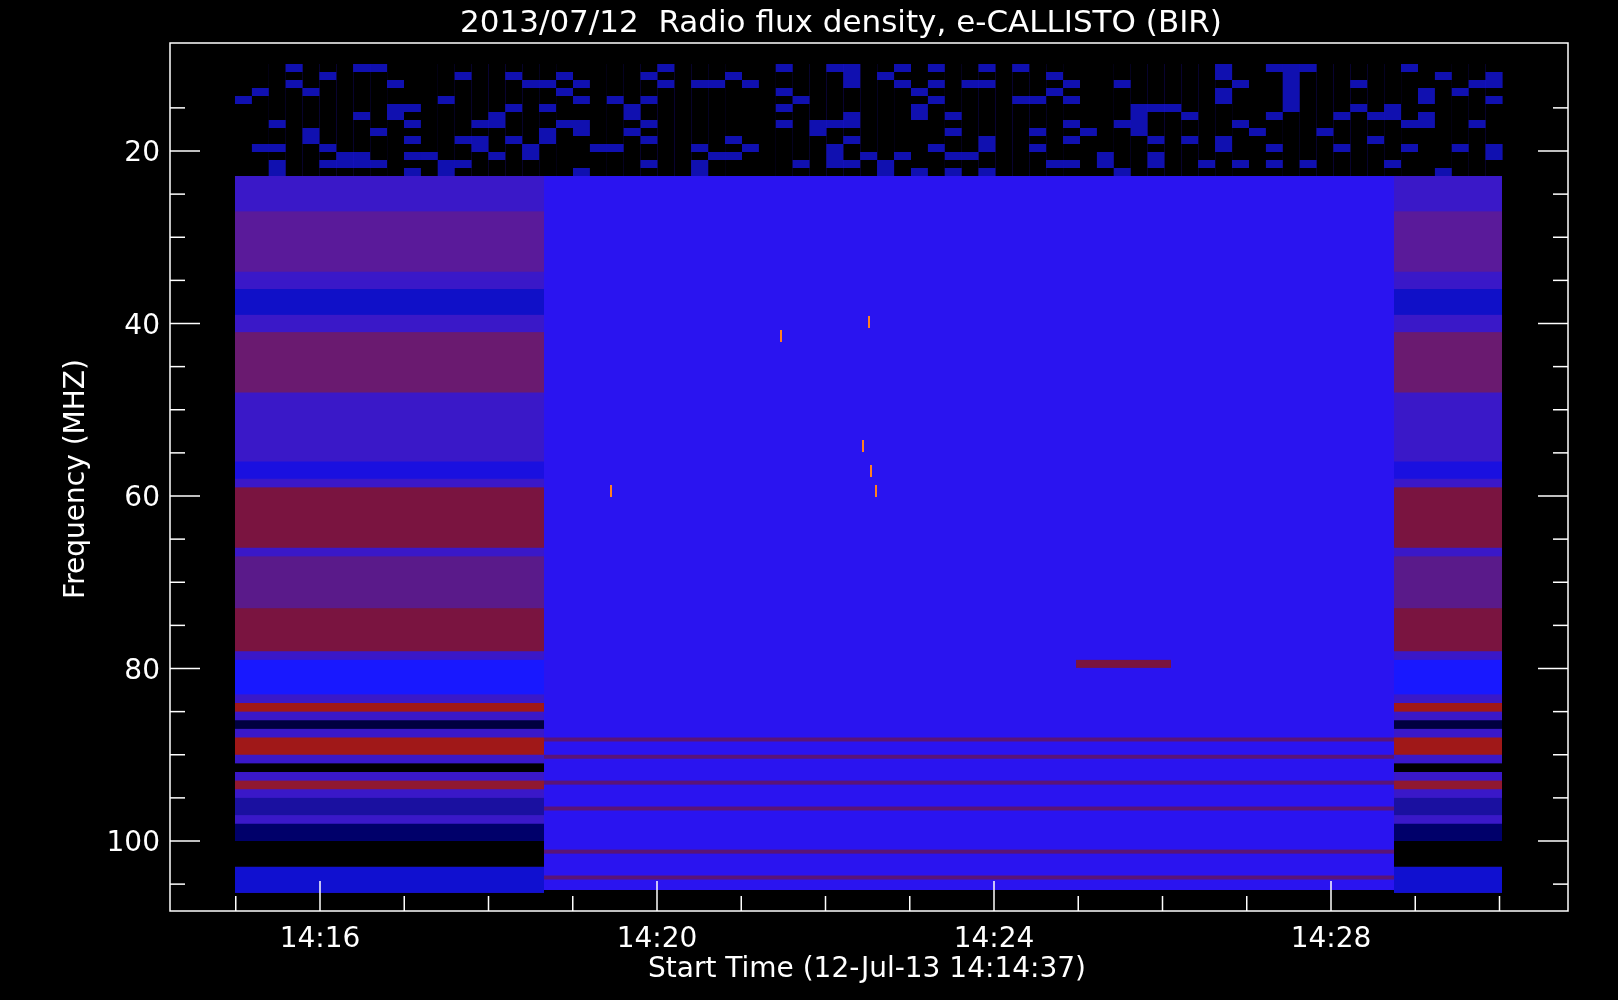  What do you see at coordinates (320, 937) in the screenshot?
I see `tick-label: 14:16` at bounding box center [320, 937].